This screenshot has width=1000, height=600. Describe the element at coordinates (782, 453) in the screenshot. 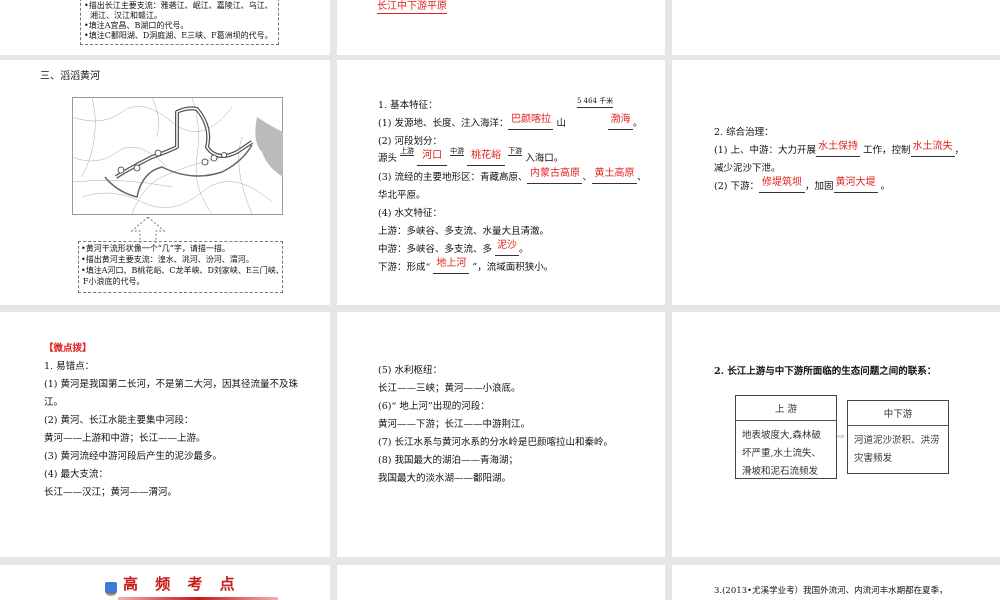

I see `upper-body: 地表坡度大,森林破坏严重,水土流失、滑坡和泥石流频发` at that location.